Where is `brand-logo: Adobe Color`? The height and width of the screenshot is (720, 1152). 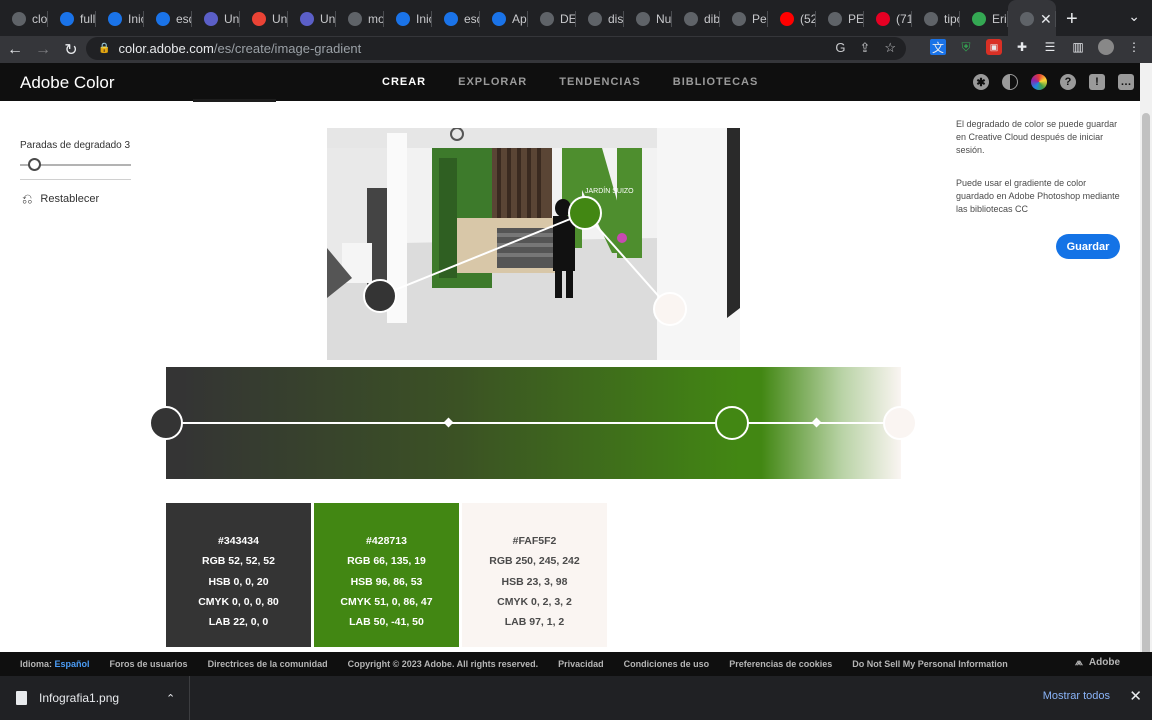
brand-logo: Adobe Color is located at coordinates (67, 83).